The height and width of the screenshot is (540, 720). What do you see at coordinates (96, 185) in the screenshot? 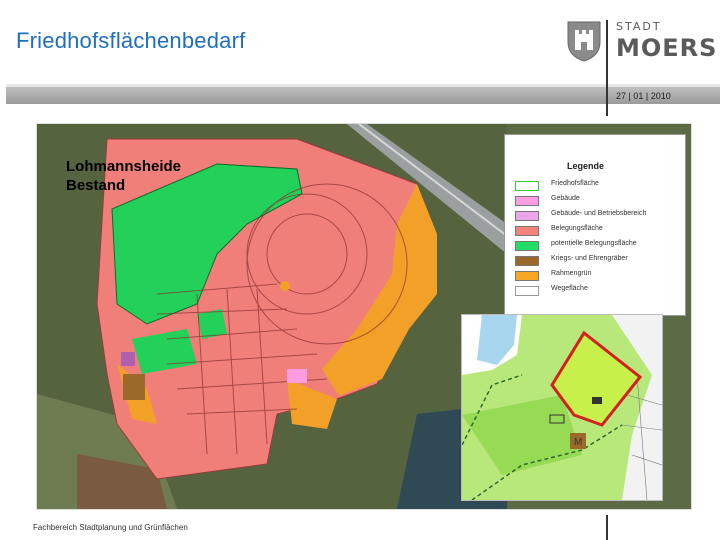
I see `map-label-status: Bestand` at bounding box center [96, 185].